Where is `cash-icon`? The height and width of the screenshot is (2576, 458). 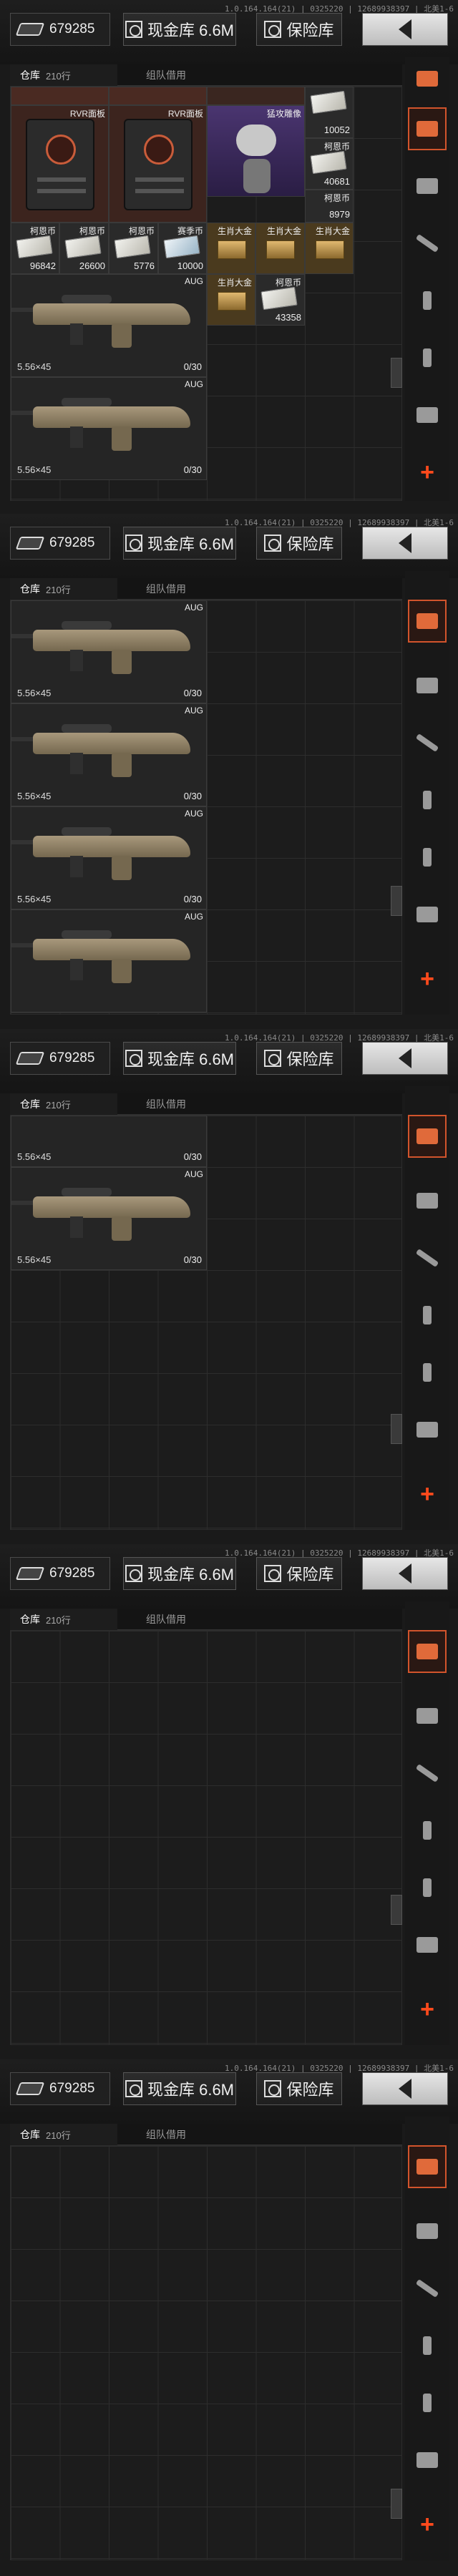 cash-icon is located at coordinates (30, 1573).